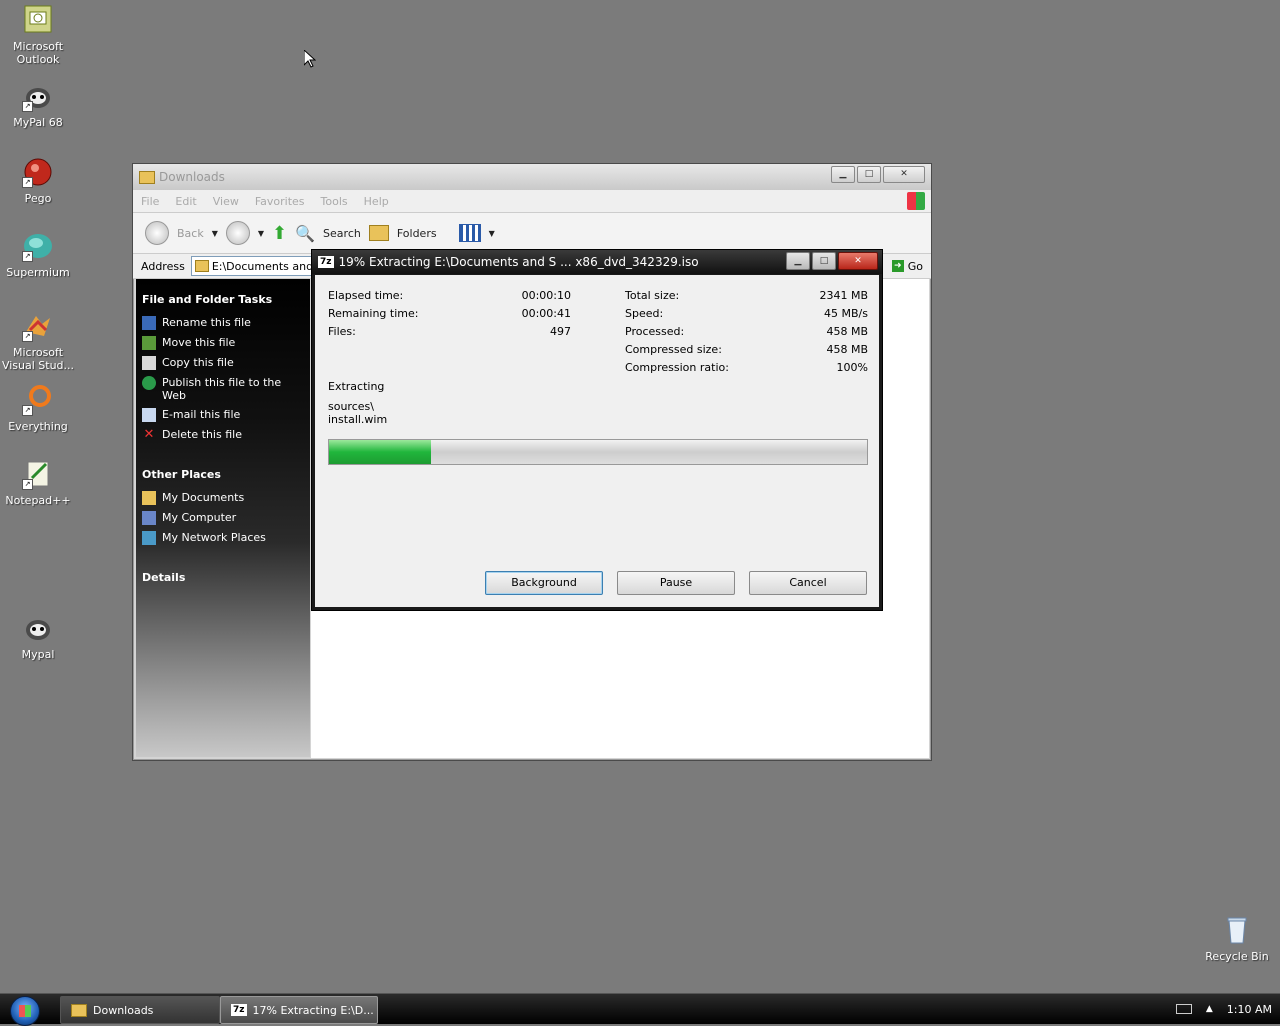 The height and width of the screenshot is (1026, 1280). I want to click on task-delete: ✕ Delete this file, so click(223, 436).